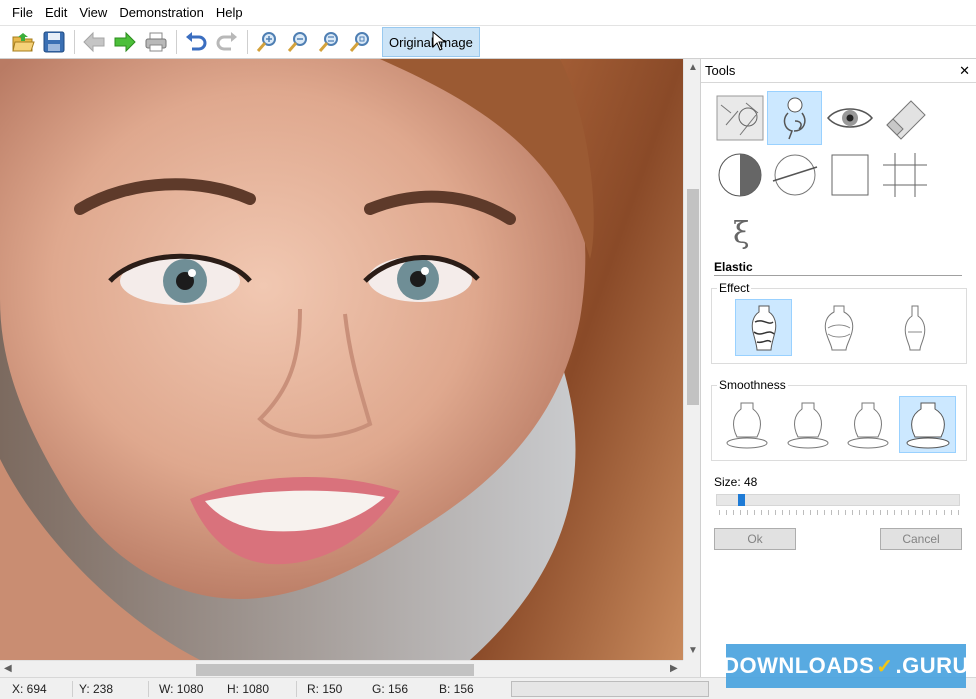 The width and height of the screenshot is (976, 699). I want to click on smoothness-legend: Smoothness, so click(752, 385).